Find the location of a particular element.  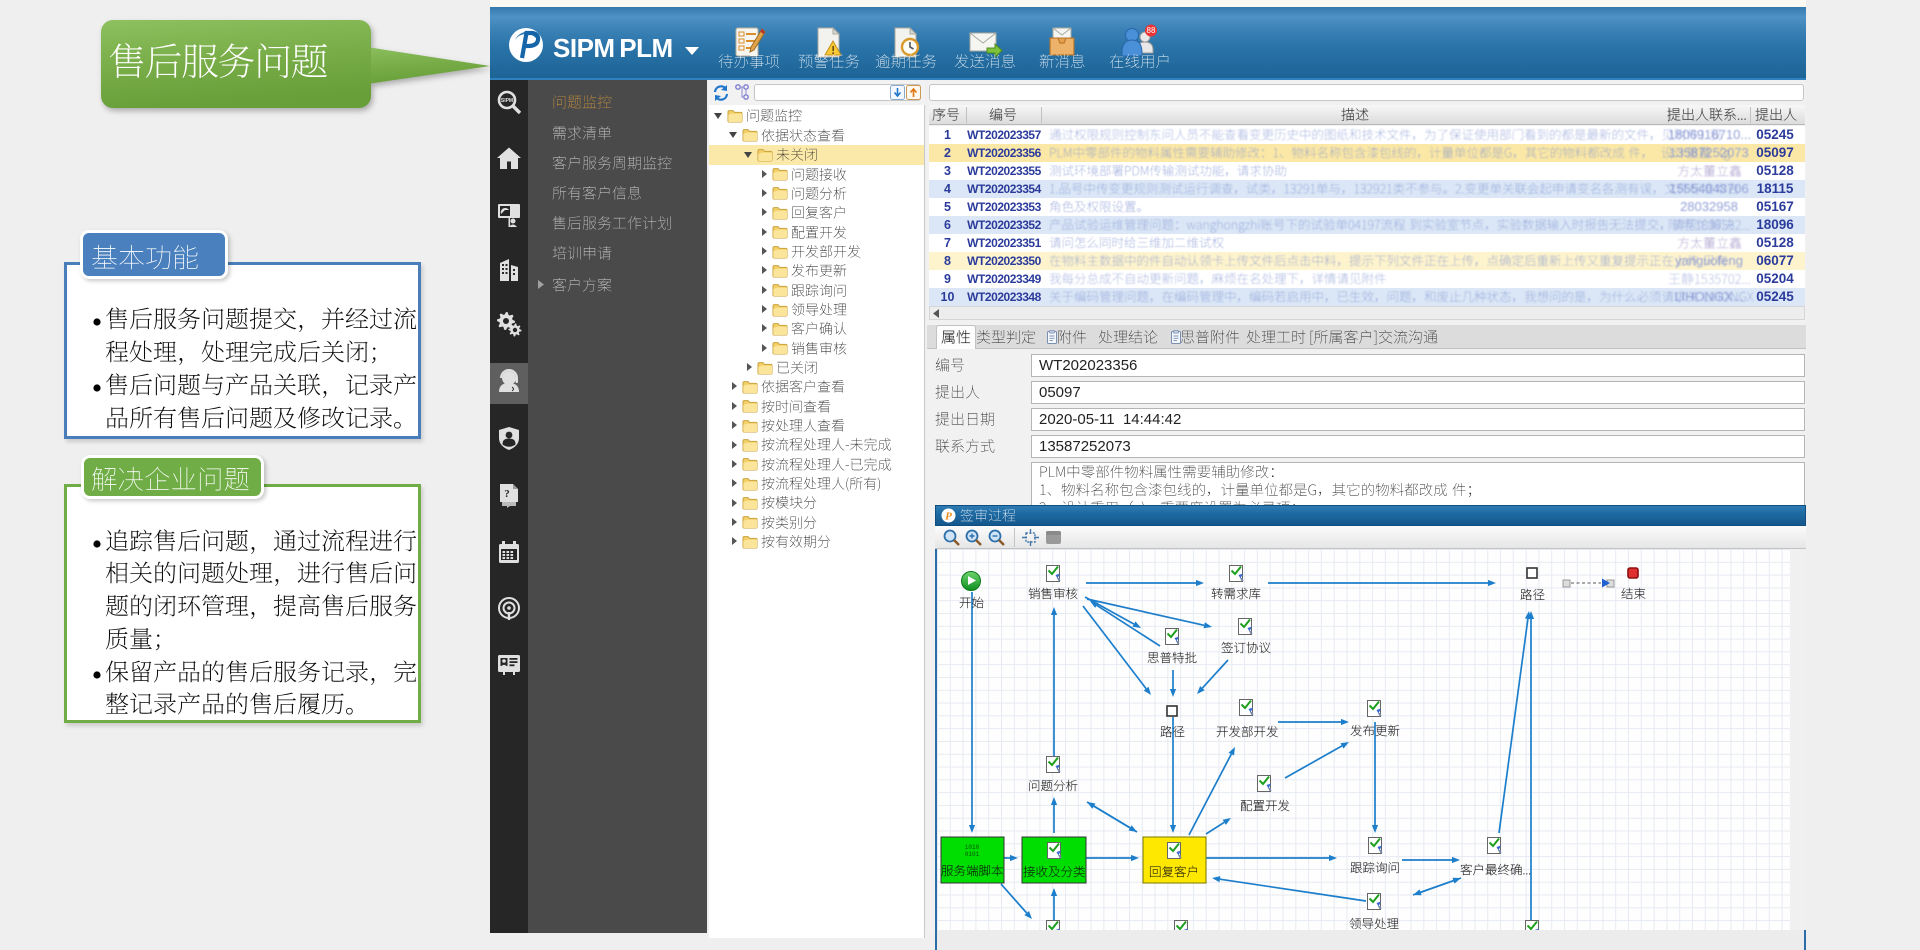

svg-text: 0101 is located at coordinates (972, 854).